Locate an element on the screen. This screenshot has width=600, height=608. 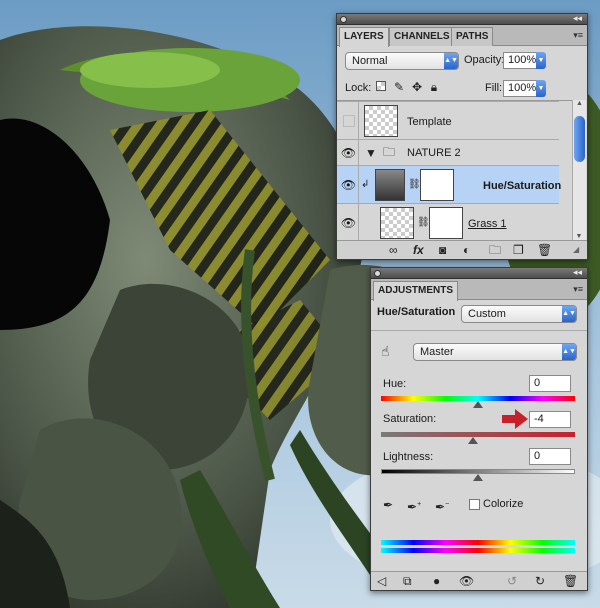
lock-label: Lock: is located at coordinates (358, 88).